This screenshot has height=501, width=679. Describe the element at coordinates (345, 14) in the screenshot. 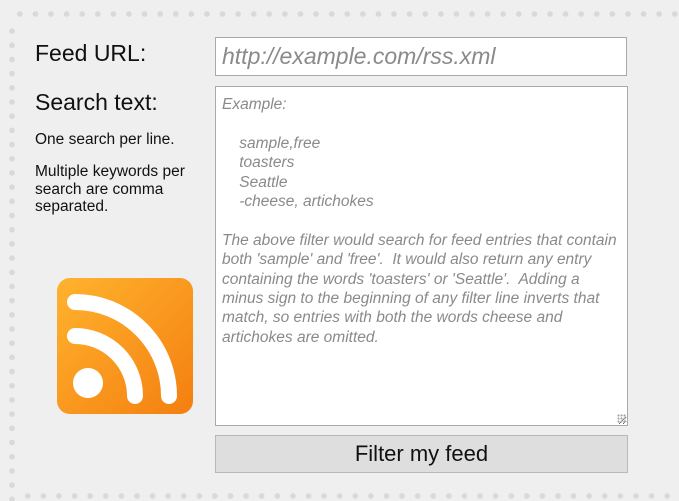

I see `dotted-border-top` at that location.